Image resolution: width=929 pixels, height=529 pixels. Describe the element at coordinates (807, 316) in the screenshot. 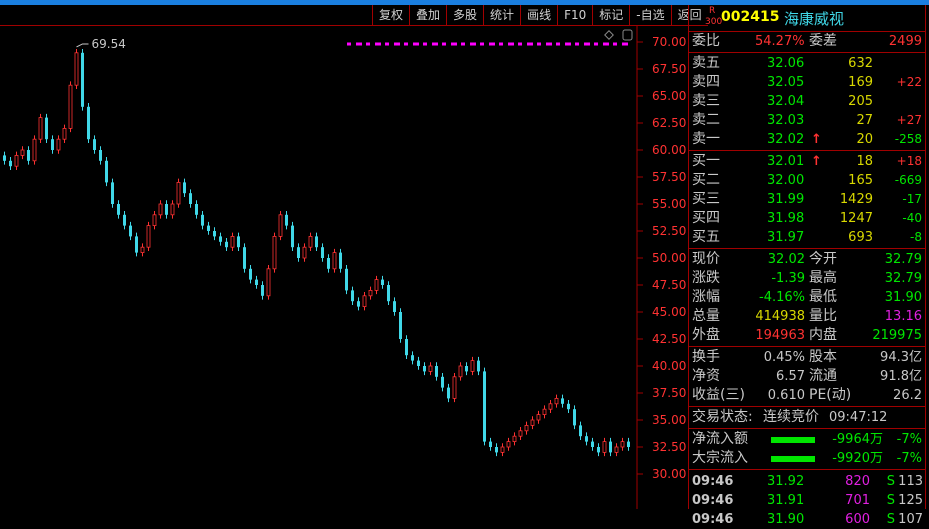

I see `quote-row: 总量 414938 量比 13.16` at that location.